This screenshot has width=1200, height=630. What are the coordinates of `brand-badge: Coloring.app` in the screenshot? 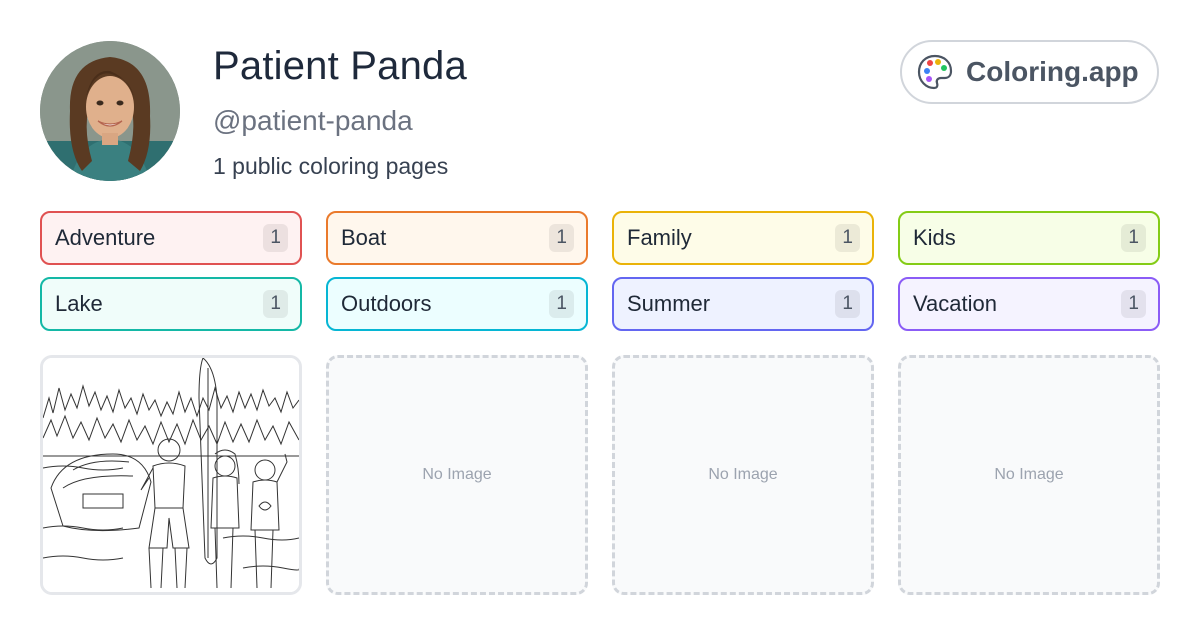 It's located at (1029, 72).